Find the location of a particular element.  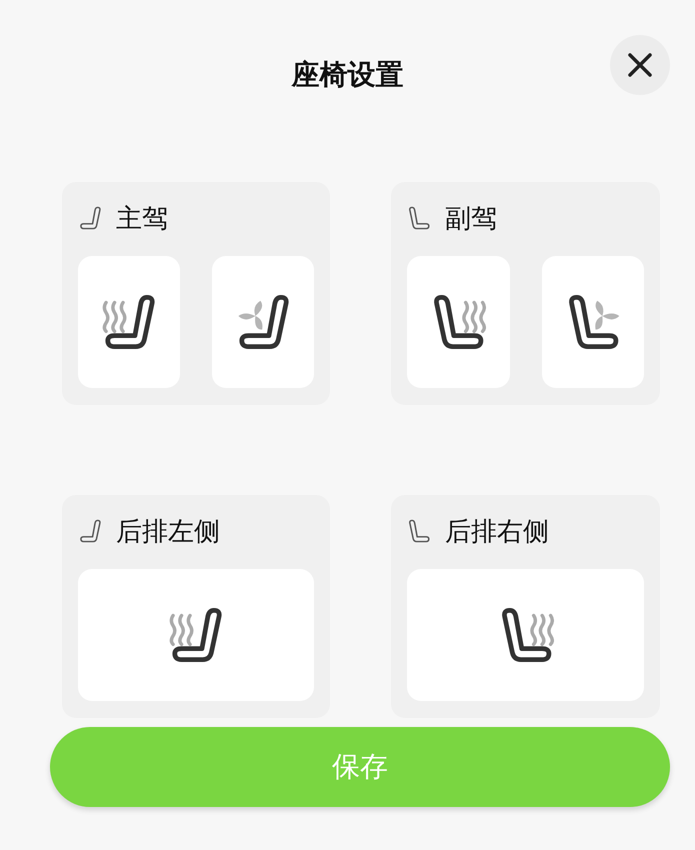

seat-name: 副驾 is located at coordinates (471, 219).